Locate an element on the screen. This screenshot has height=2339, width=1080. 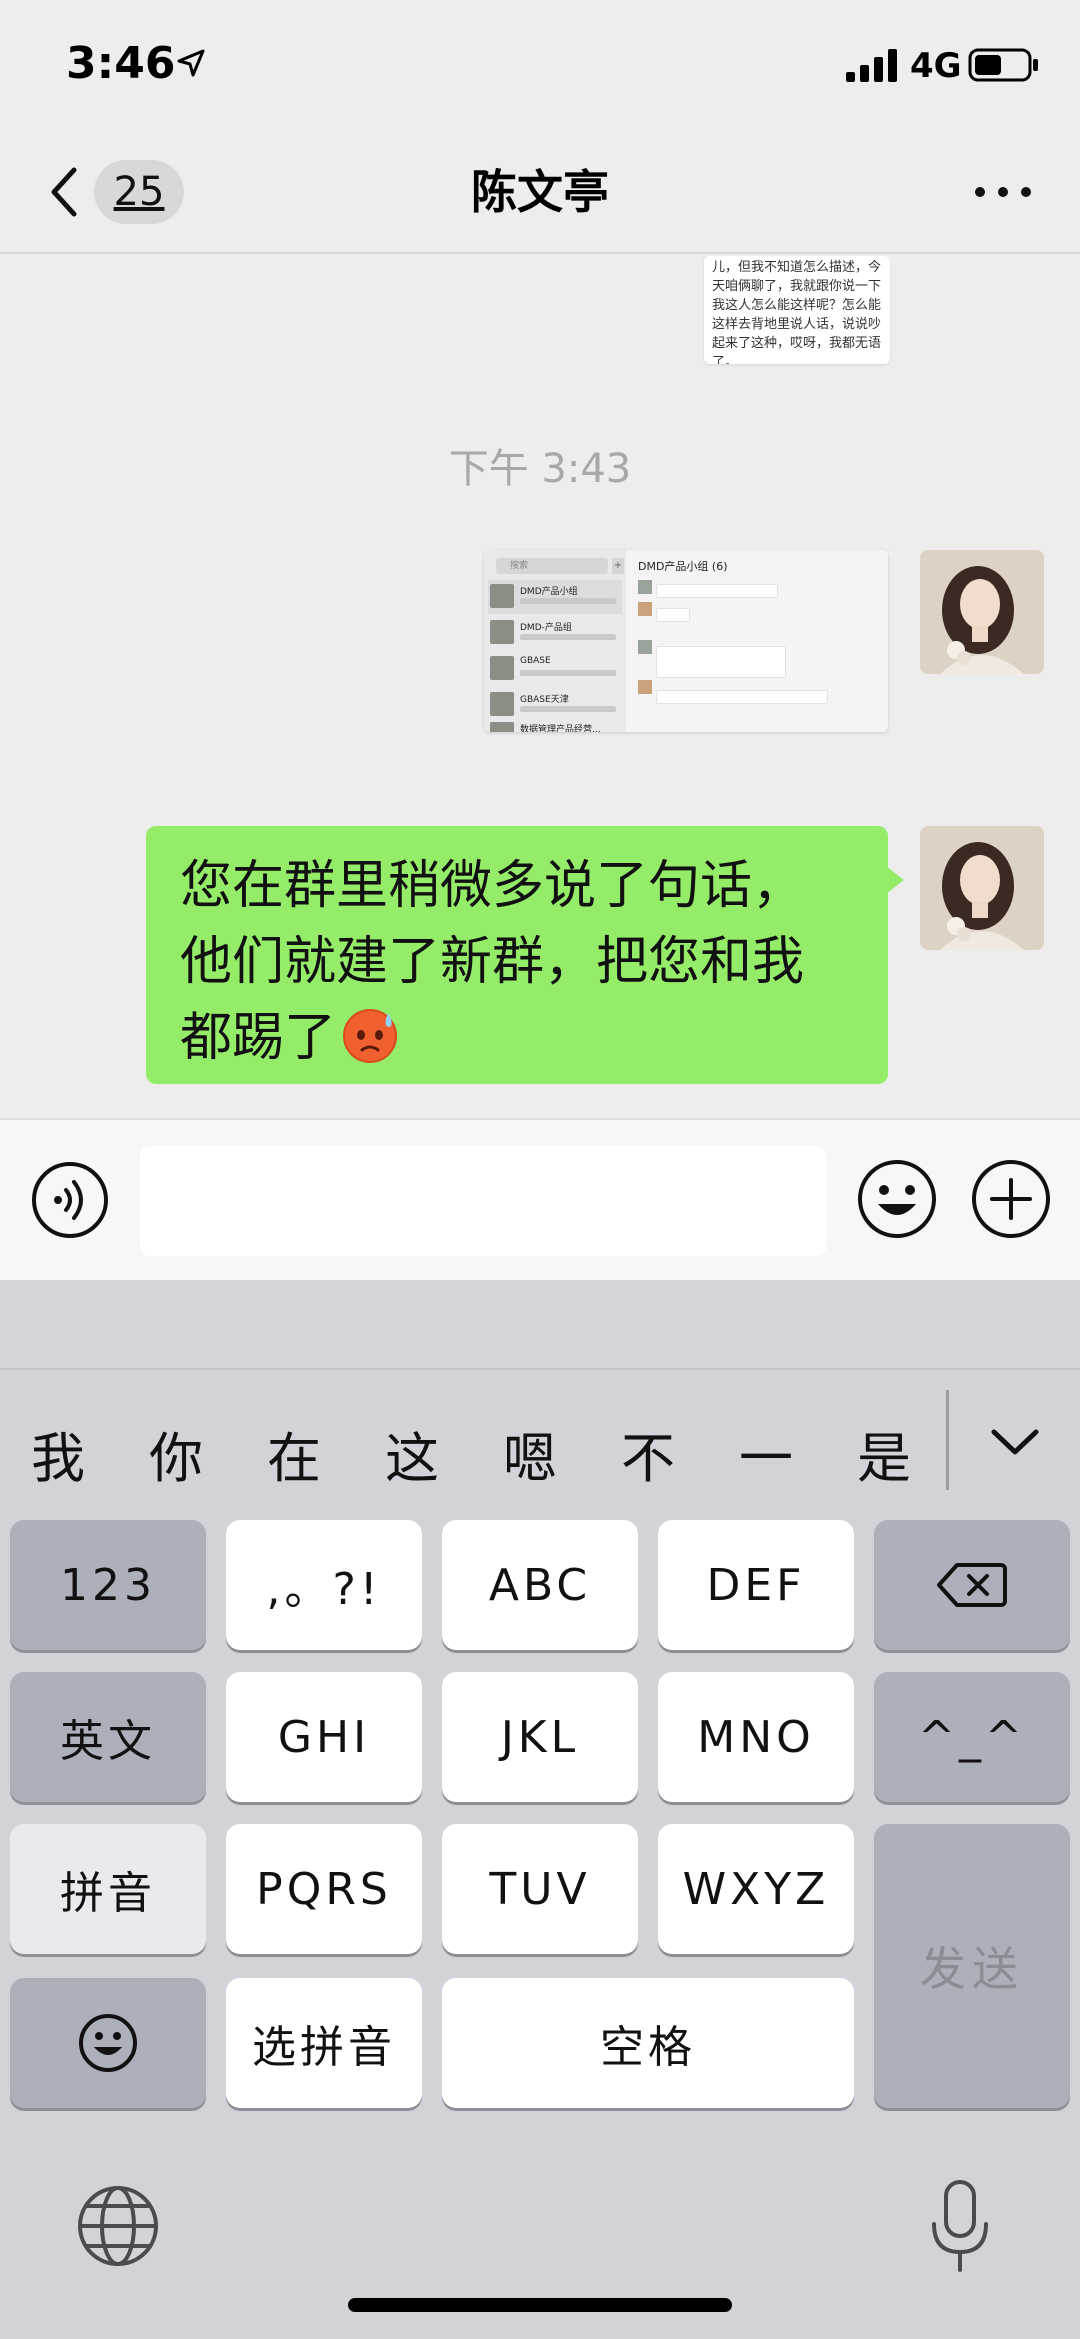
message-timestamp: 下午 3:43 is located at coordinates (540, 469).